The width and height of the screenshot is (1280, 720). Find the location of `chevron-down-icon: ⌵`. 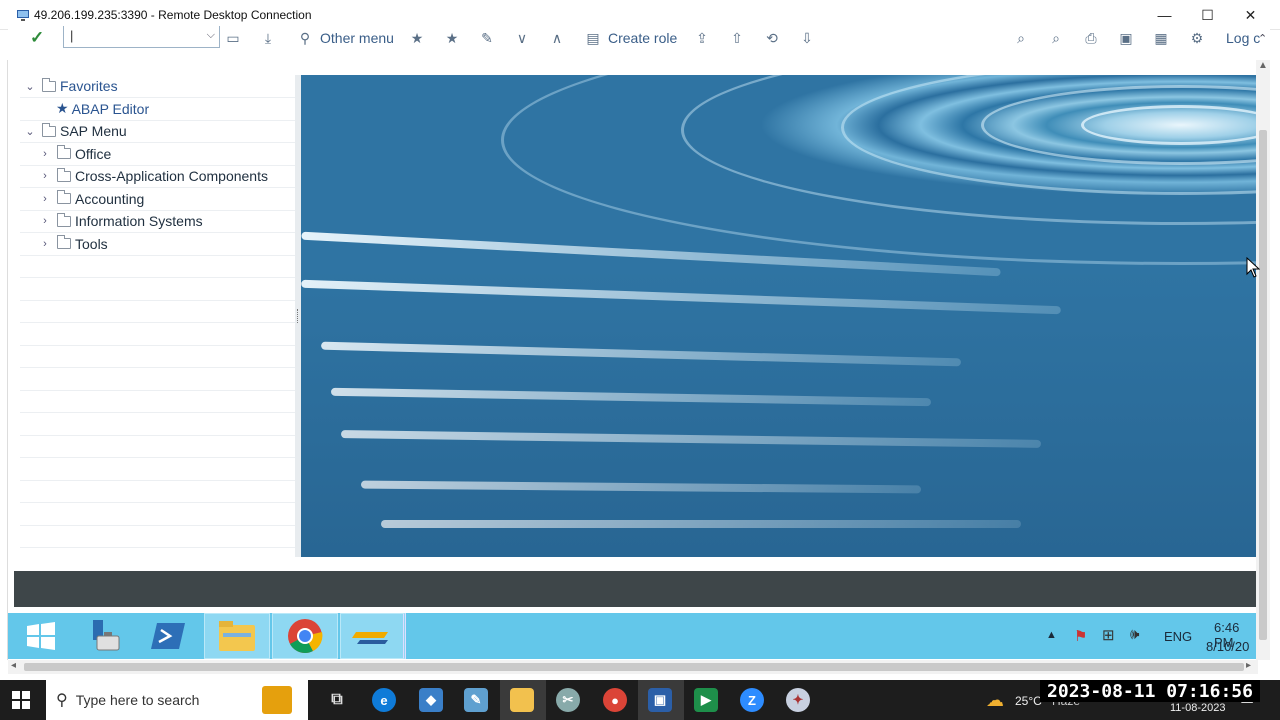

chevron-down-icon: ⌵ is located at coordinates (211, 35).